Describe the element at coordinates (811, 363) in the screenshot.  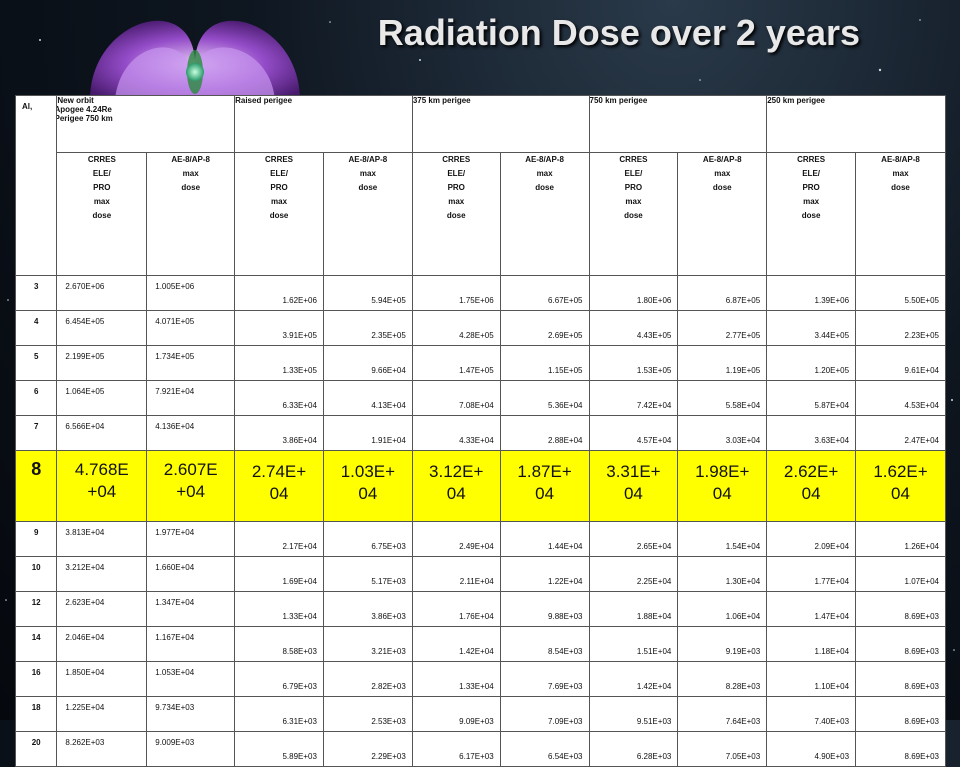
I see `dose-cell: 1.20E+05` at that location.